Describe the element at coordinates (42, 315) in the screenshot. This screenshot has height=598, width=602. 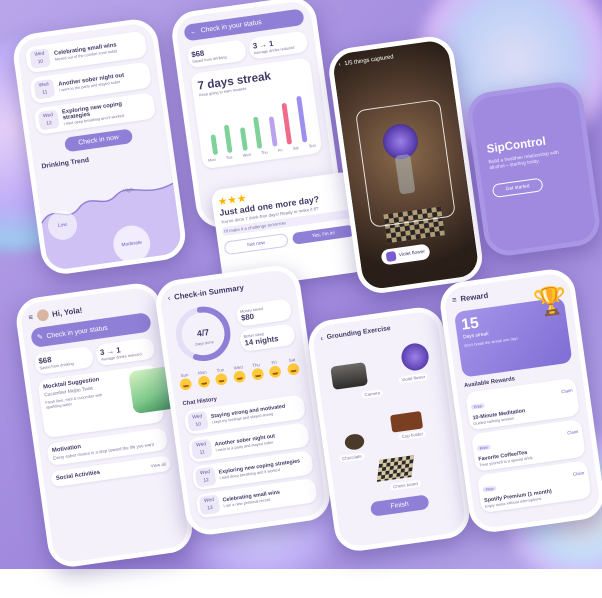
I see `avatar` at that location.